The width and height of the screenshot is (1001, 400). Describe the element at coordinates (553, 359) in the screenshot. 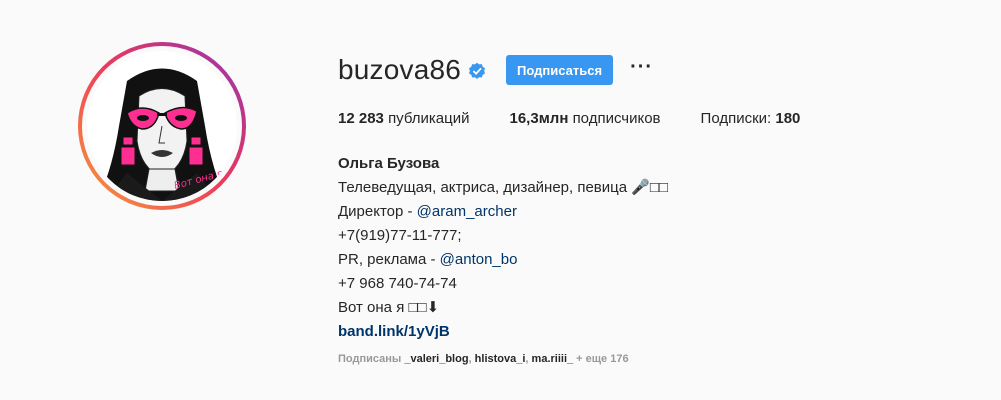

I see `followed-by-account: ma.riiii_` at that location.